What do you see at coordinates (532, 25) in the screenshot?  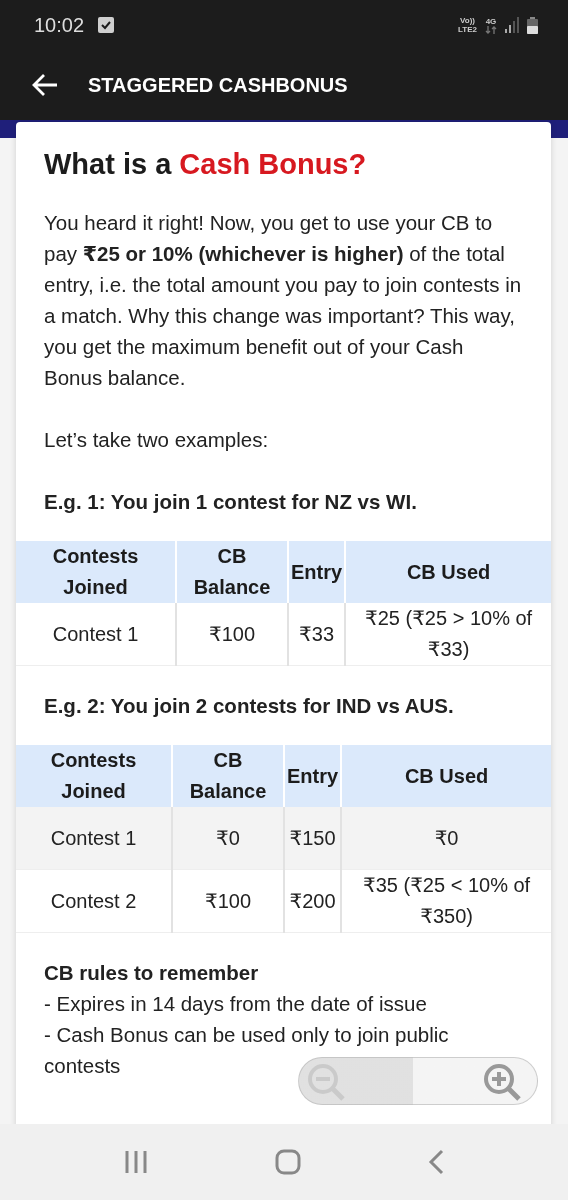 I see `battery-icon` at bounding box center [532, 25].